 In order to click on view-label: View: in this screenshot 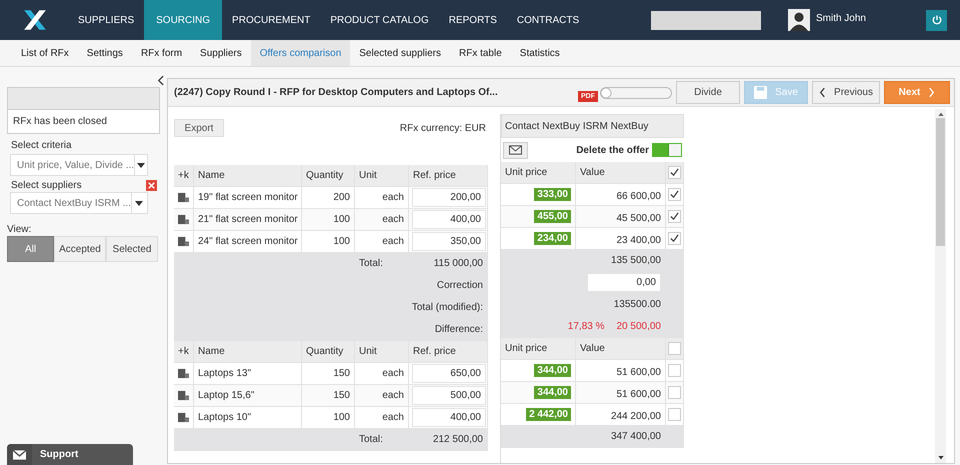, I will do `click(19, 229)`.